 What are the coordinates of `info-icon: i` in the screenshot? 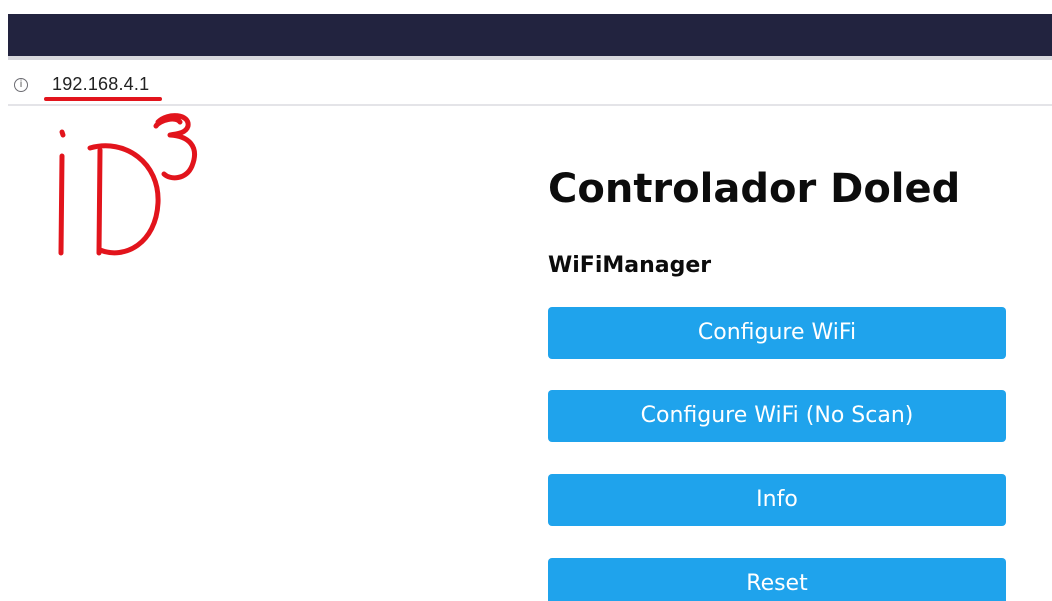 It's located at (21, 85).